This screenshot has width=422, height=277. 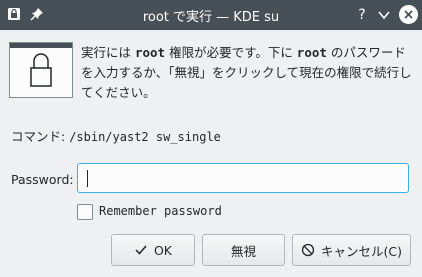 What do you see at coordinates (362, 15) in the screenshot?
I see `help-icon: ?` at bounding box center [362, 15].